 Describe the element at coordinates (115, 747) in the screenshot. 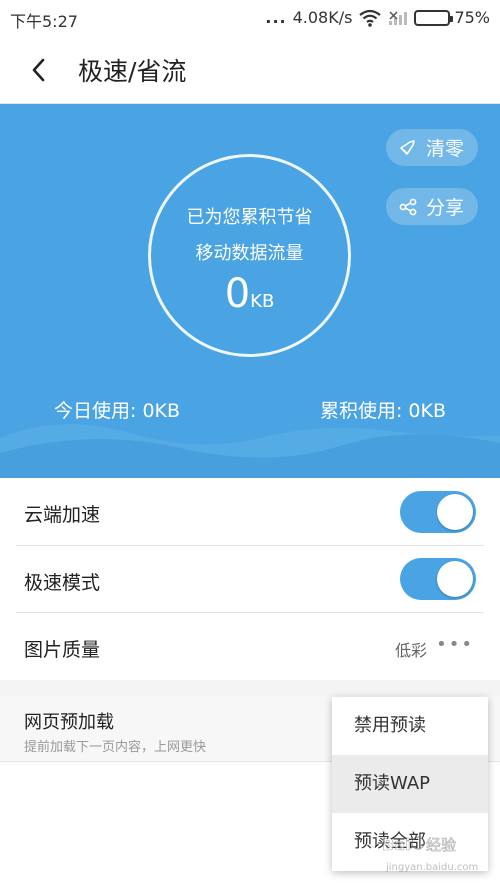

I see `preload-description: 提前加载下一页内容，上网更快` at that location.